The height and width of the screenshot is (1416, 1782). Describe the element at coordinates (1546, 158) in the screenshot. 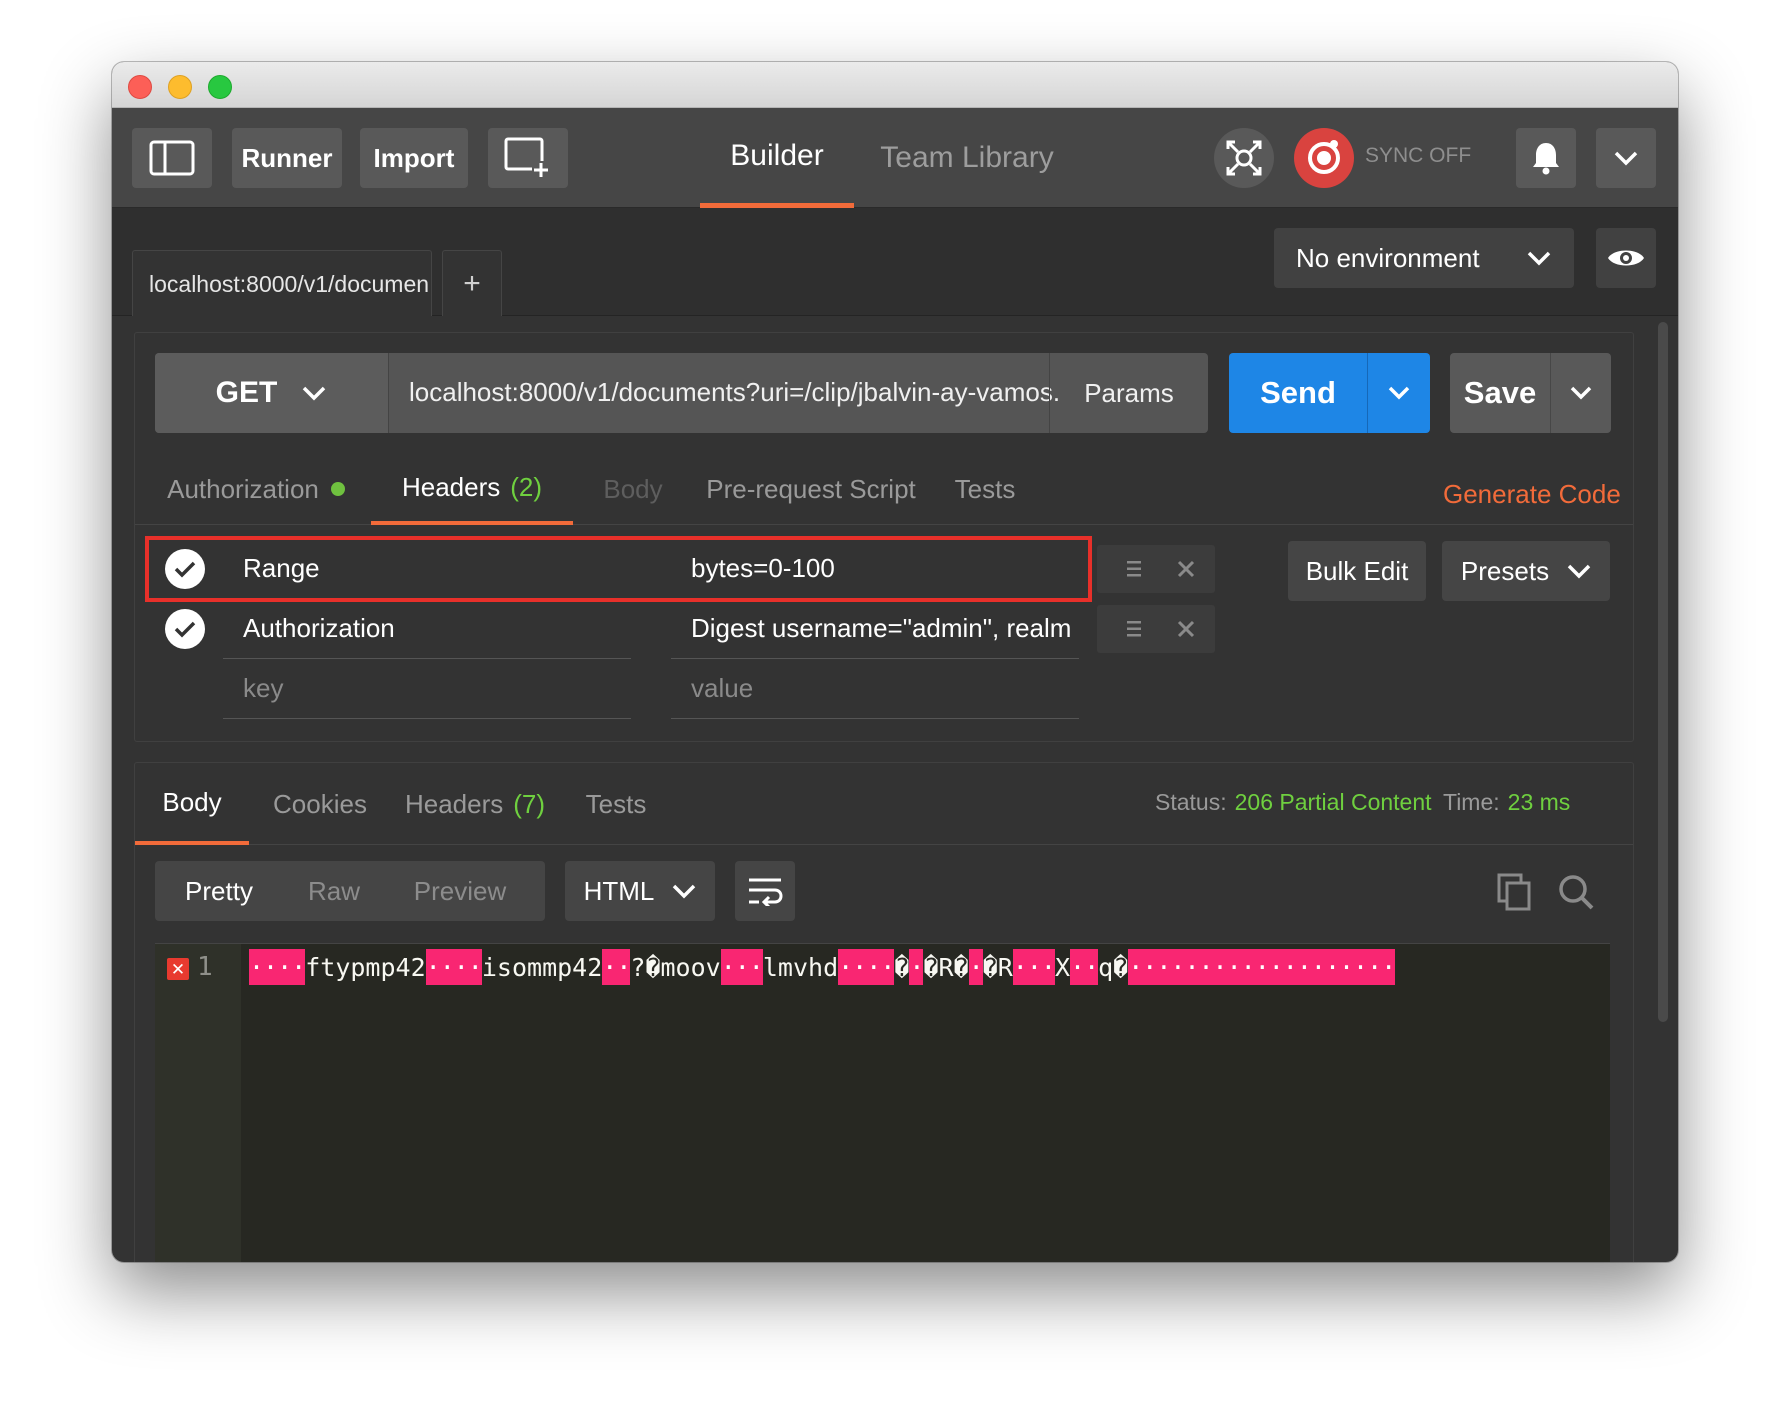

I see `notifications-button` at that location.